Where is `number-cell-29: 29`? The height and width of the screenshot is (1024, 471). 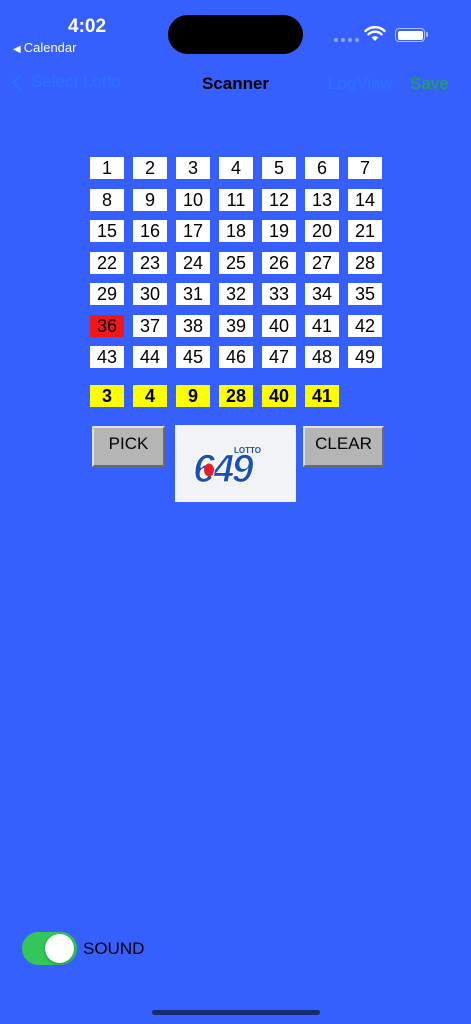
number-cell-29: 29 is located at coordinates (107, 294).